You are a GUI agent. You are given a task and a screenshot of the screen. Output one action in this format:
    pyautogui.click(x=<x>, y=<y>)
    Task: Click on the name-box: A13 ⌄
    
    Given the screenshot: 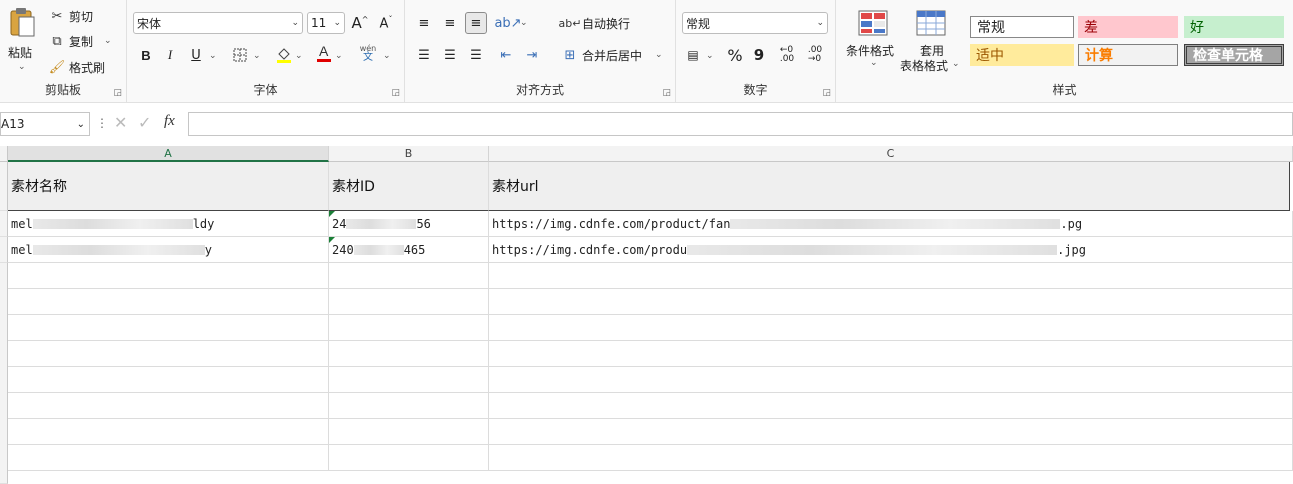 What is the action you would take?
    pyautogui.click(x=45, y=124)
    